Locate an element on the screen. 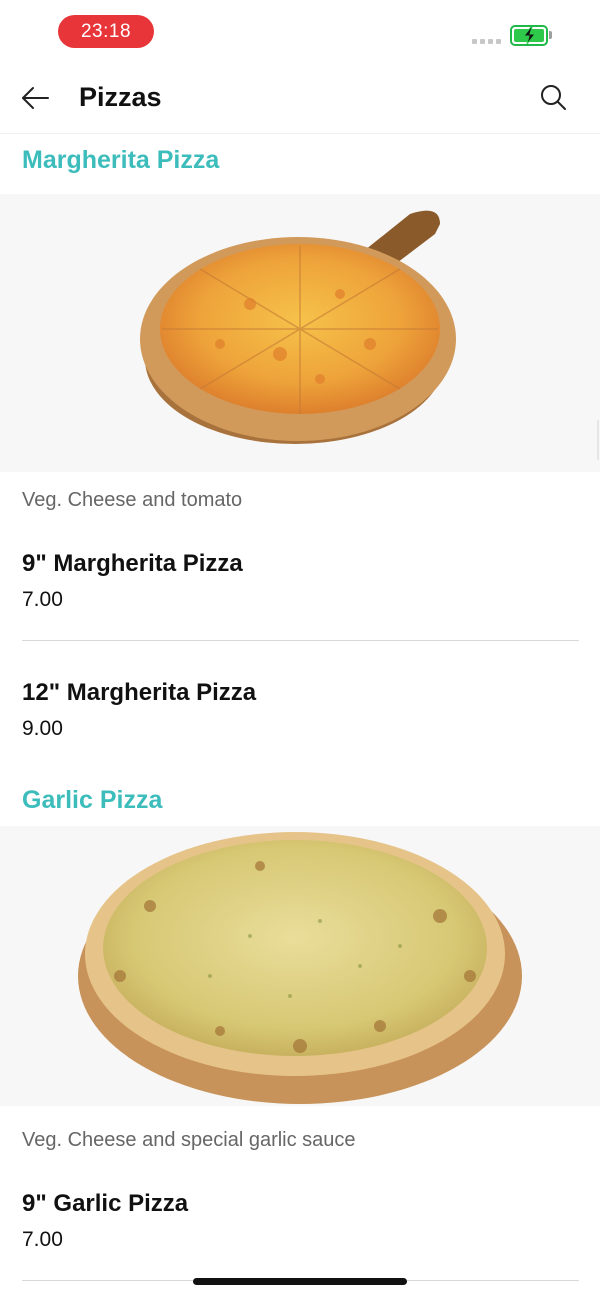 The width and height of the screenshot is (600, 1298). status-bar: 23:18 is located at coordinates (300, 32).